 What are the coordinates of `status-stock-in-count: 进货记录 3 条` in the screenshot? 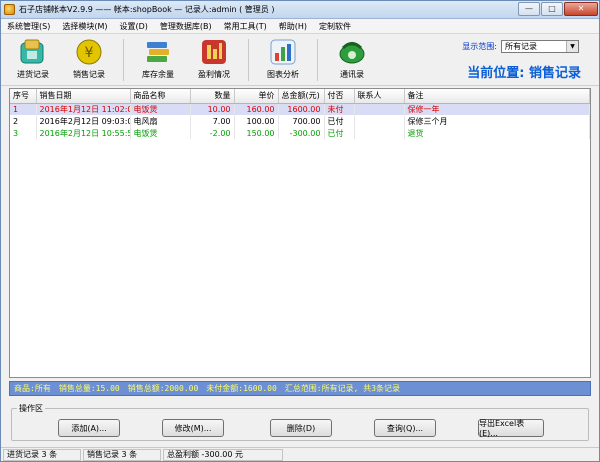 It's located at (42, 454).